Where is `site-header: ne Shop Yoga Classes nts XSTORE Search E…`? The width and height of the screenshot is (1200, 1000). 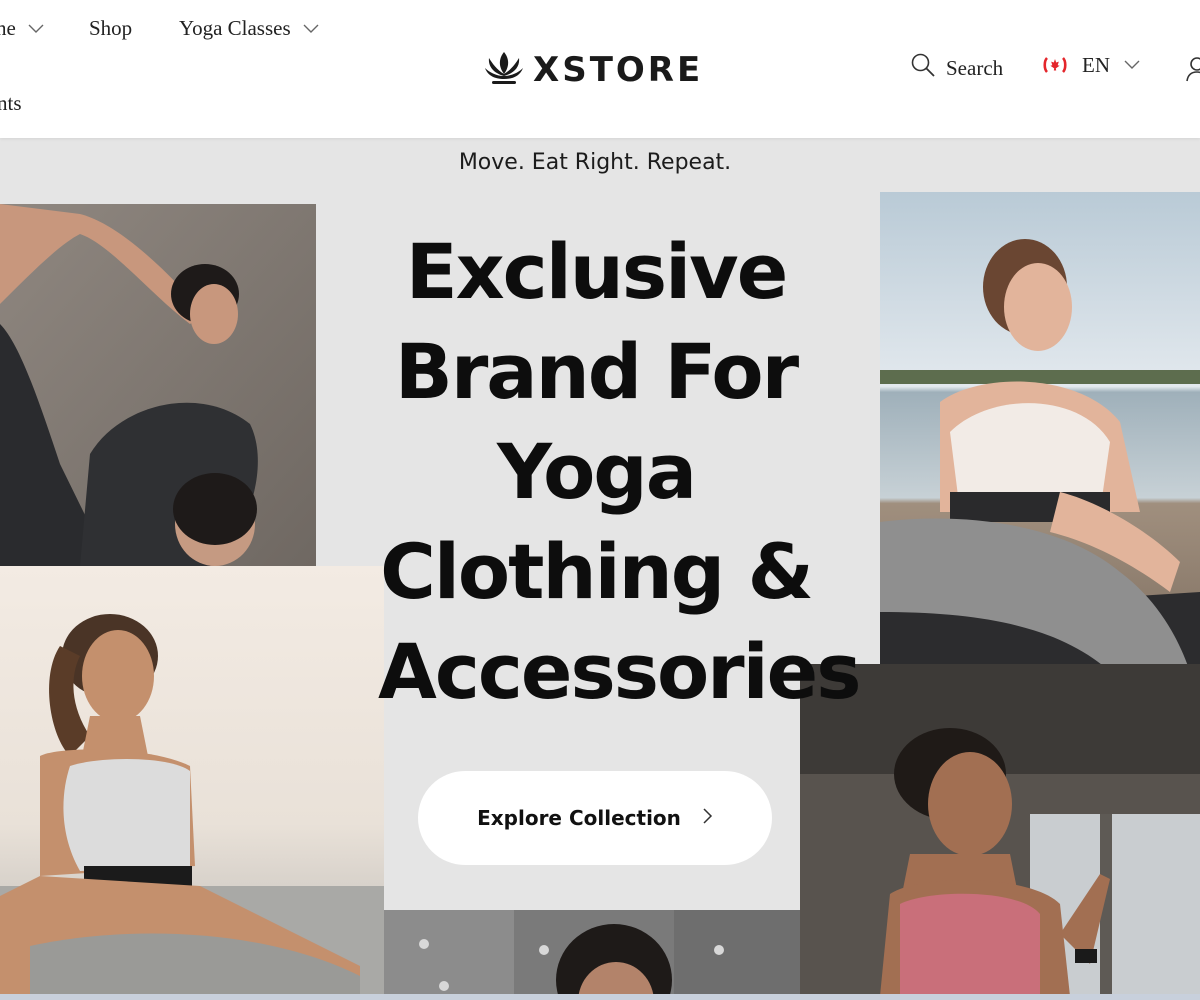 site-header: ne Shop Yoga Classes nts XSTORE Search E… is located at coordinates (600, 69).